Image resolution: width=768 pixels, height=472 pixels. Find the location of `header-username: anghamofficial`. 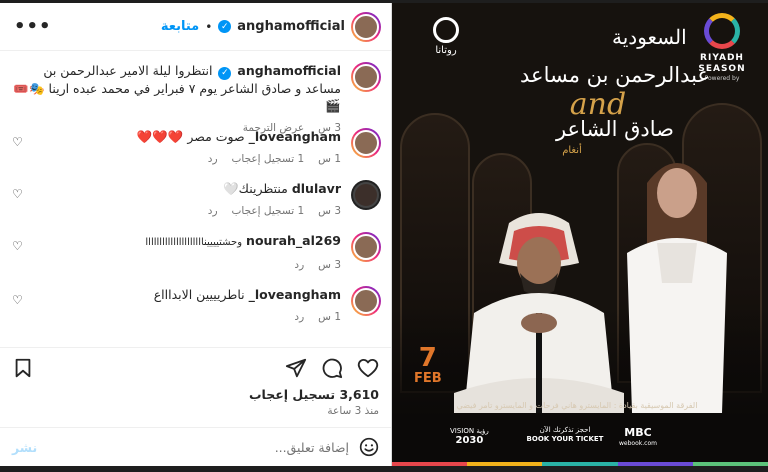

header-username: anghamofficial is located at coordinates (291, 26).